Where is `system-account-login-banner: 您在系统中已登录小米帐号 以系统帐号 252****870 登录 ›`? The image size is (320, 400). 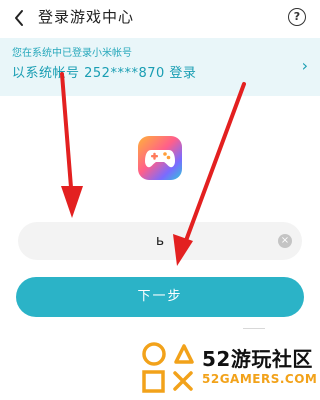 system-account-login-banner: 您在系统中已登录小米帐号 以系统帐号 252****870 登录 › is located at coordinates (160, 67).